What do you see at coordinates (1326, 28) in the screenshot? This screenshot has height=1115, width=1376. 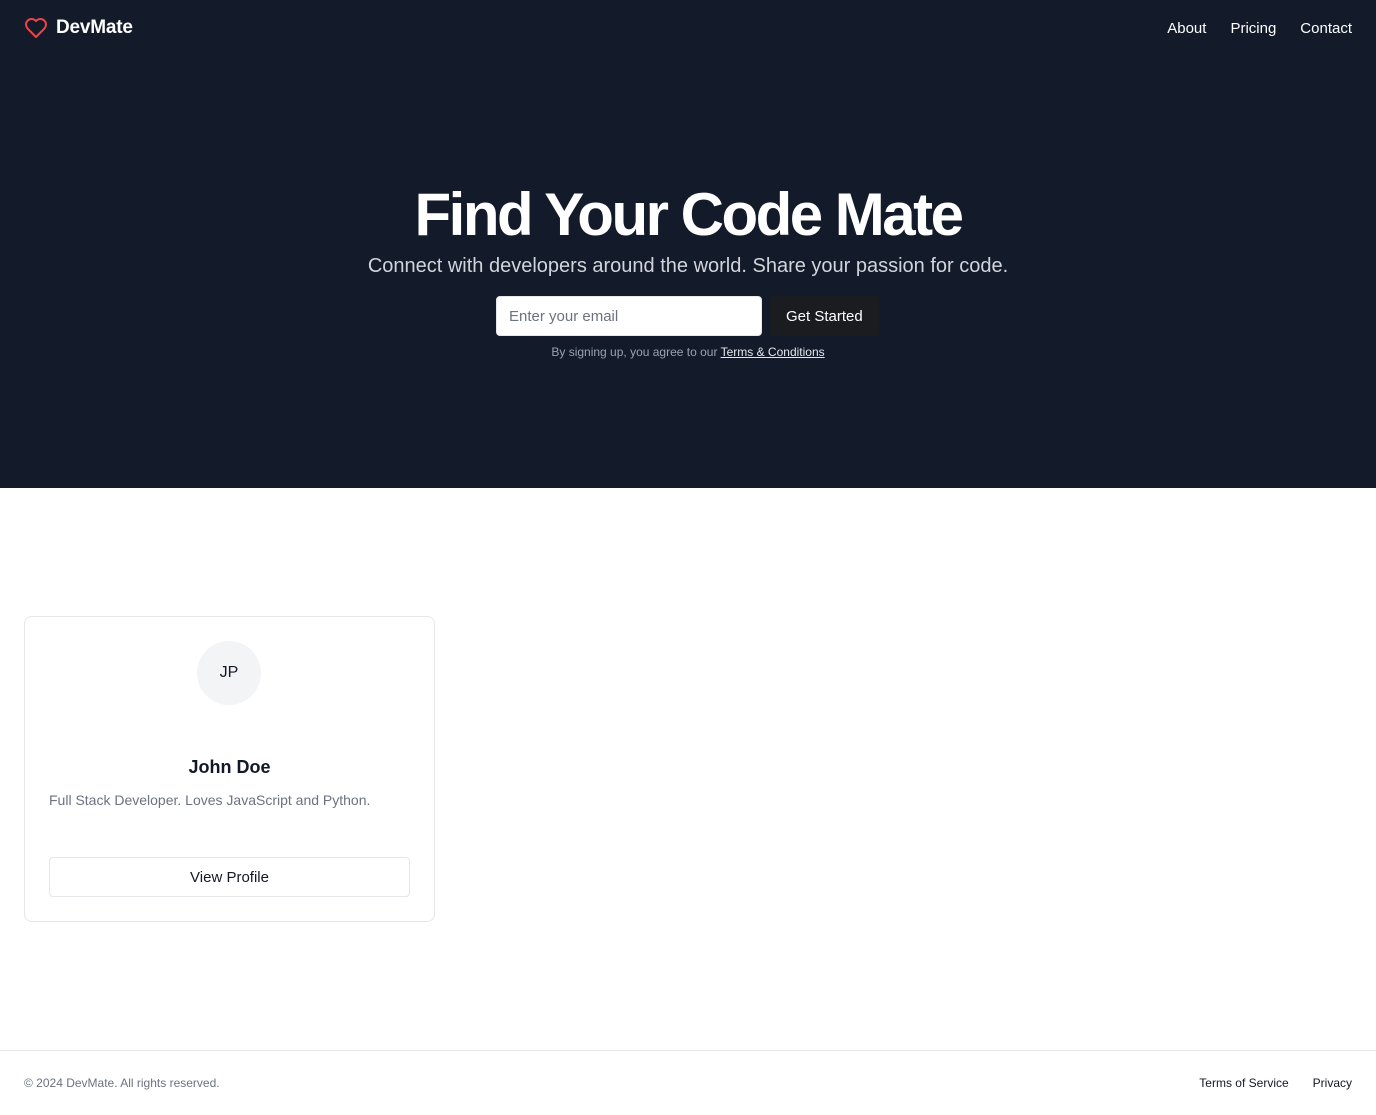 I see `nav-link-contact: Contact` at bounding box center [1326, 28].